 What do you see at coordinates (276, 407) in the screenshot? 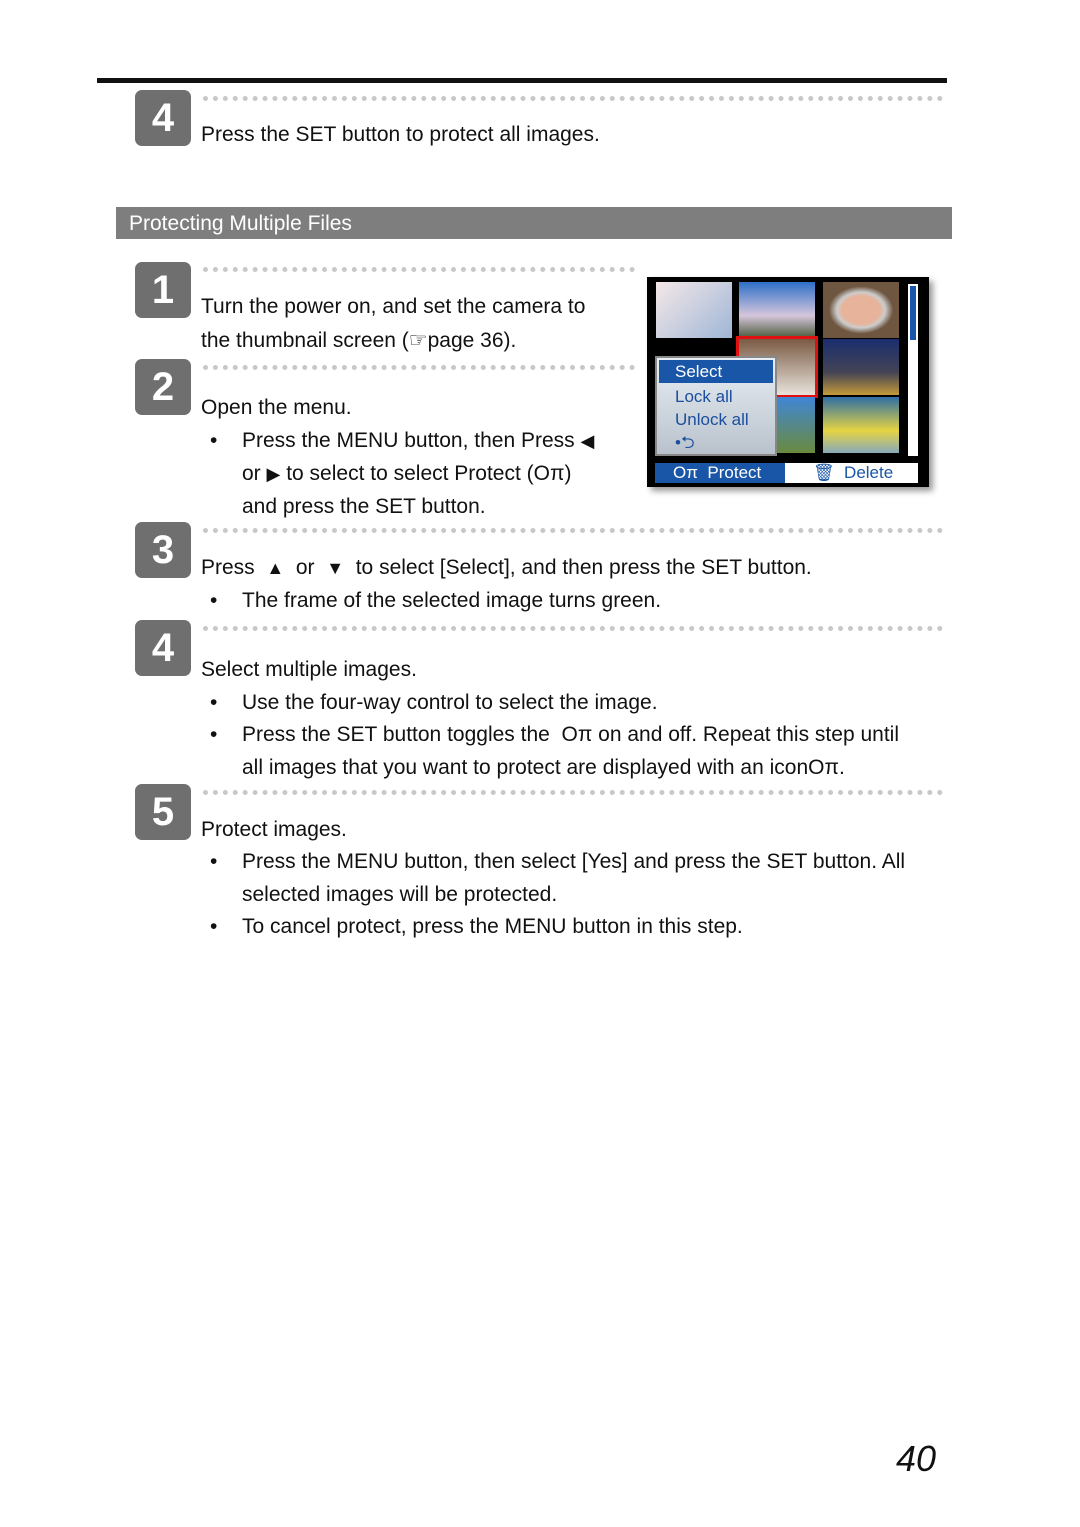
I see `step2-title: Open the menu.` at bounding box center [276, 407].